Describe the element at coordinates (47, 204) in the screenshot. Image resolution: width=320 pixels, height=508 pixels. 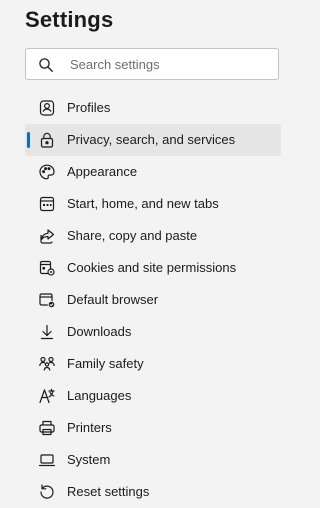
I see `home-tabs-icon` at that location.